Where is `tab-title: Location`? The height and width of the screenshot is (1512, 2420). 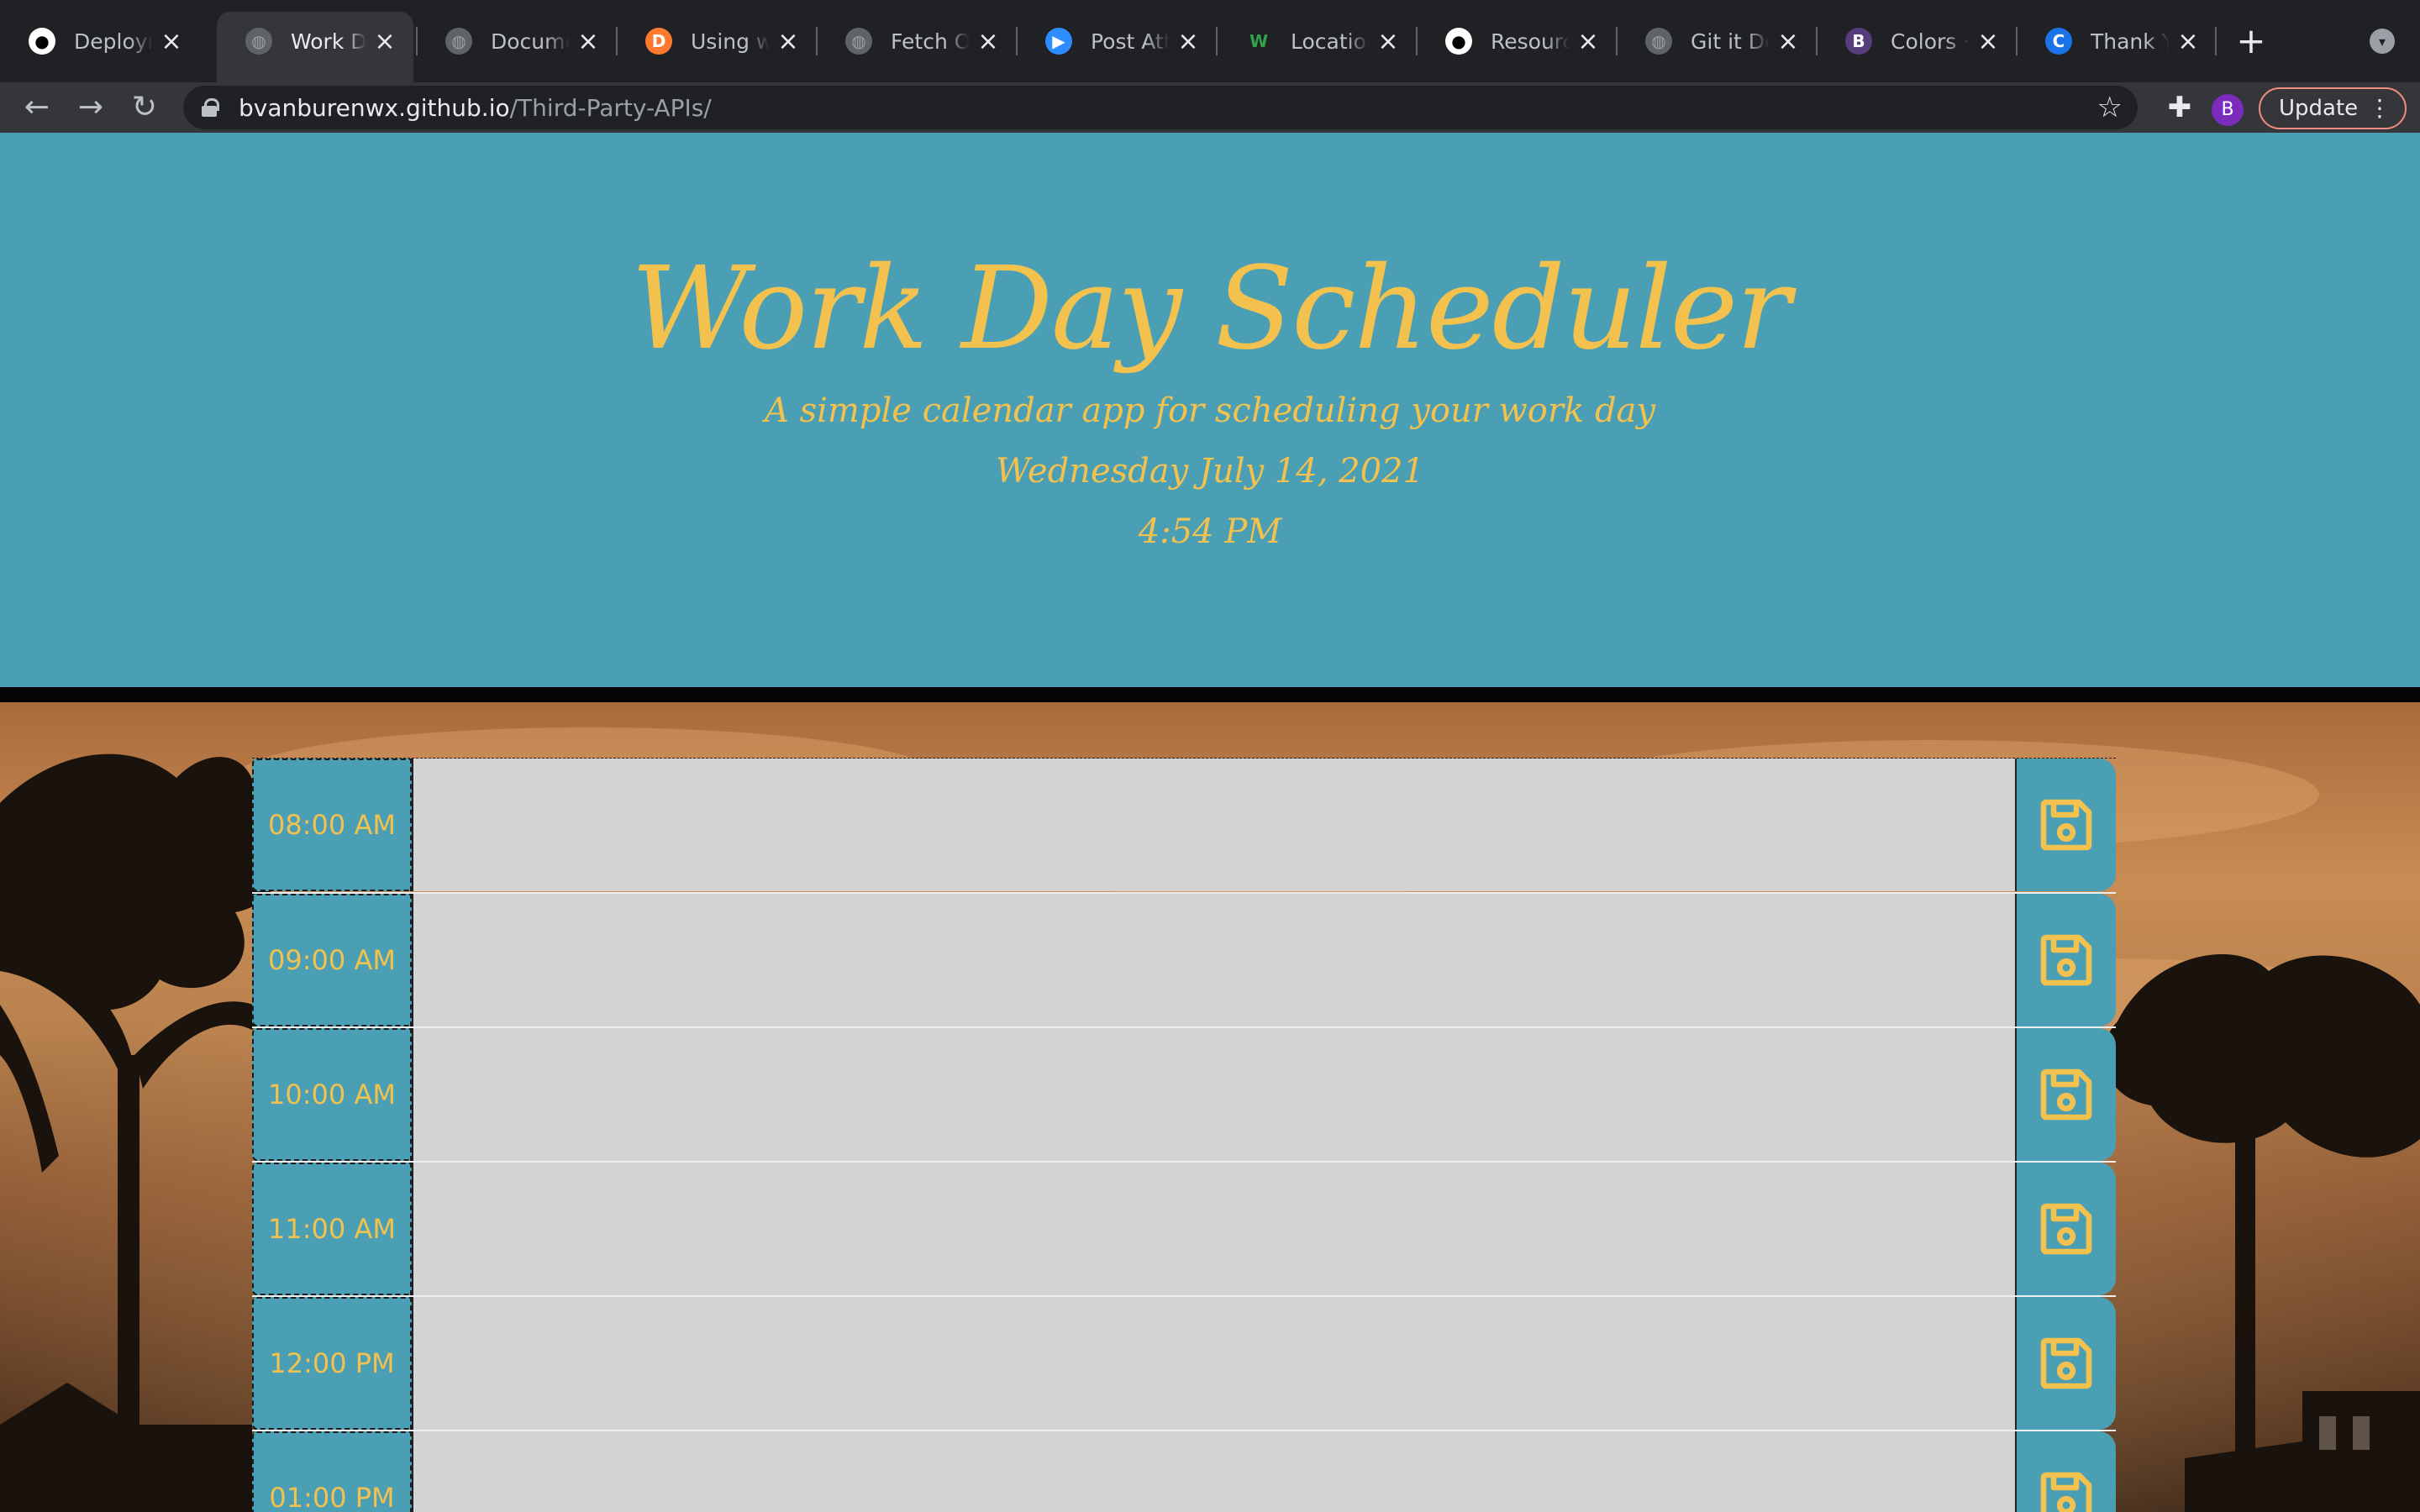 tab-title: Location is located at coordinates (1330, 41).